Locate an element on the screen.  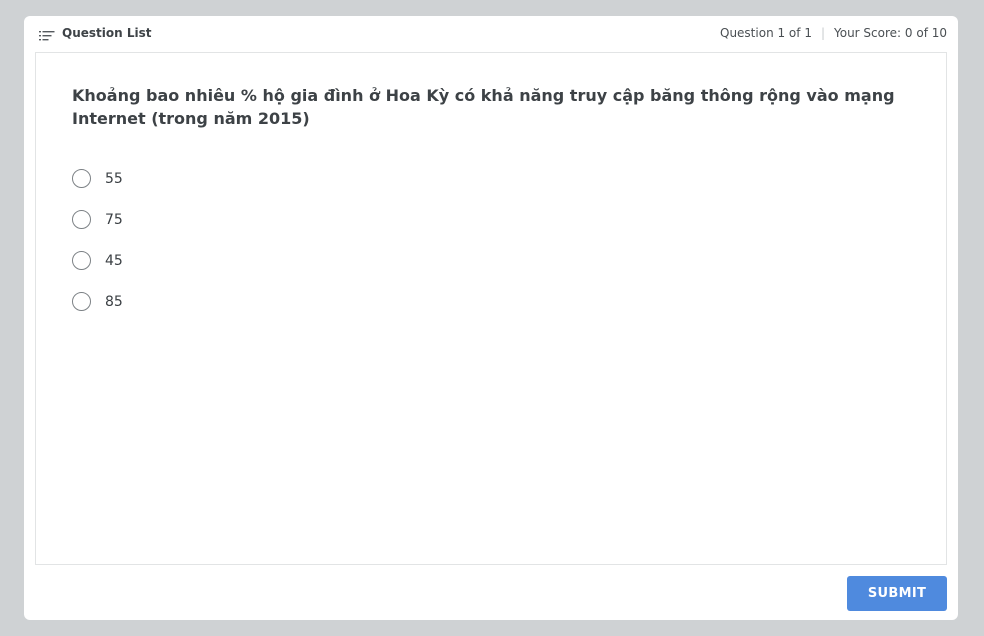
answer-option: 45 is located at coordinates (97, 260).